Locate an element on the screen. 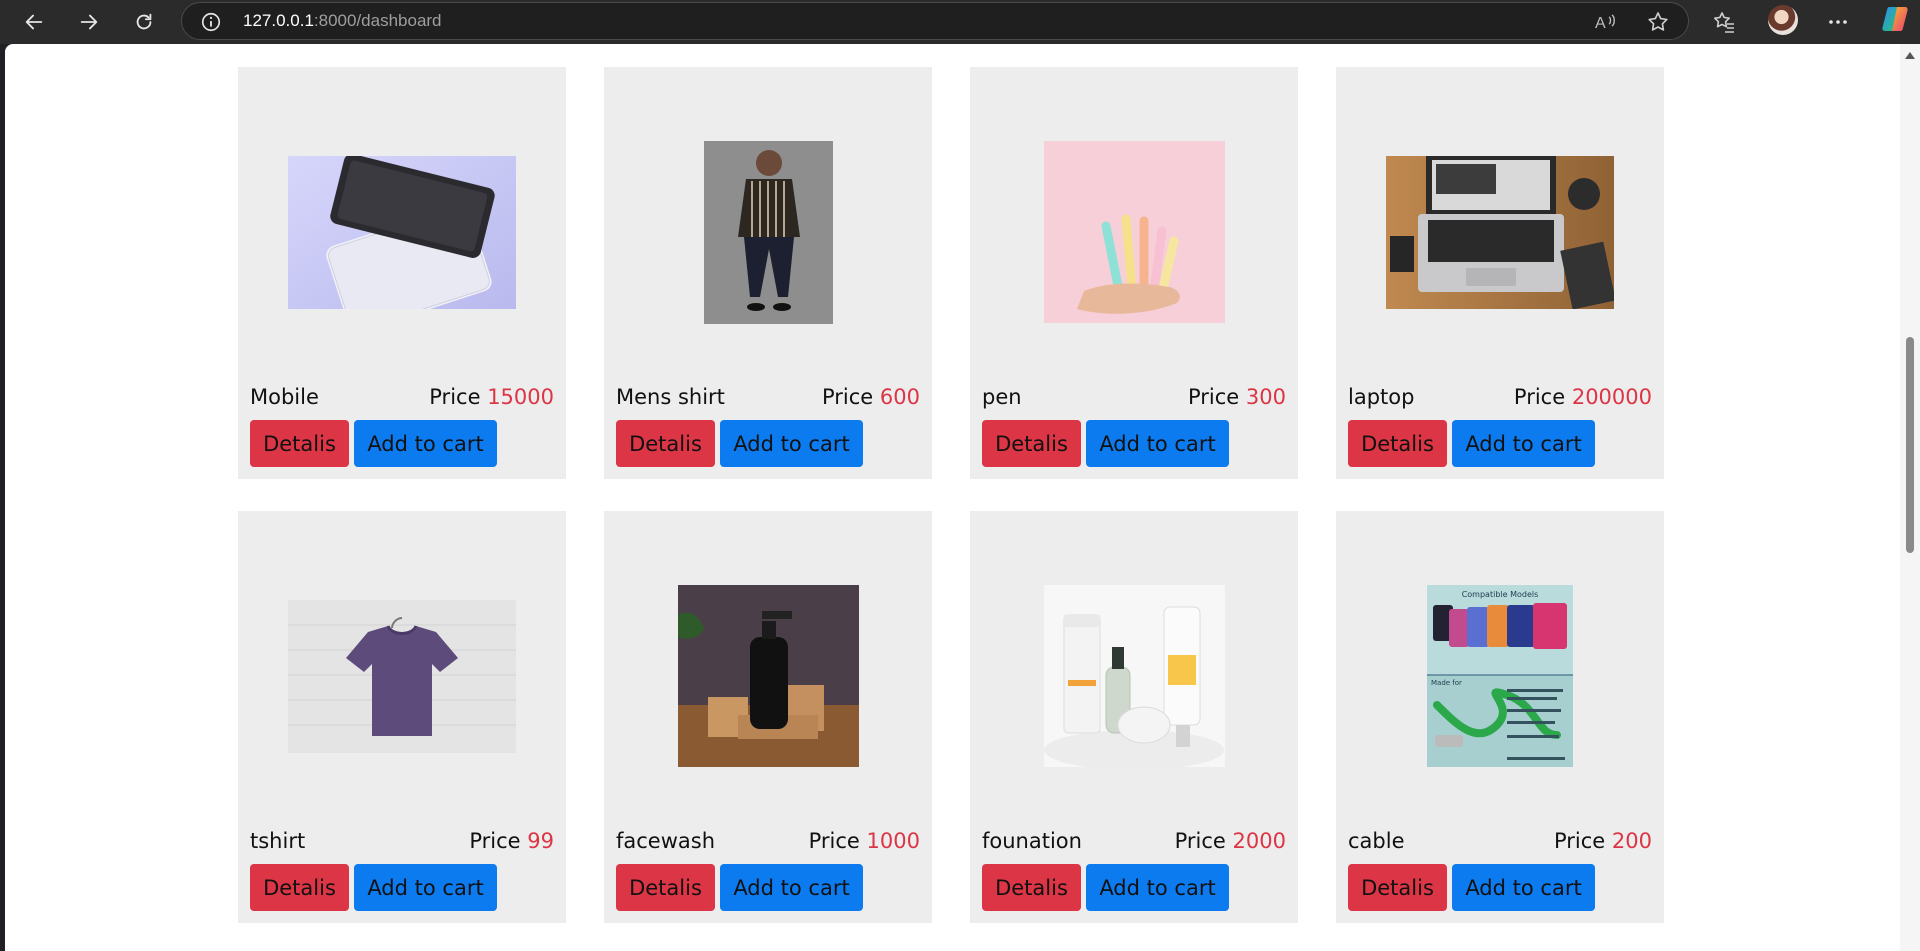 This screenshot has height=951, width=1920. pens-image is located at coordinates (1134, 232).